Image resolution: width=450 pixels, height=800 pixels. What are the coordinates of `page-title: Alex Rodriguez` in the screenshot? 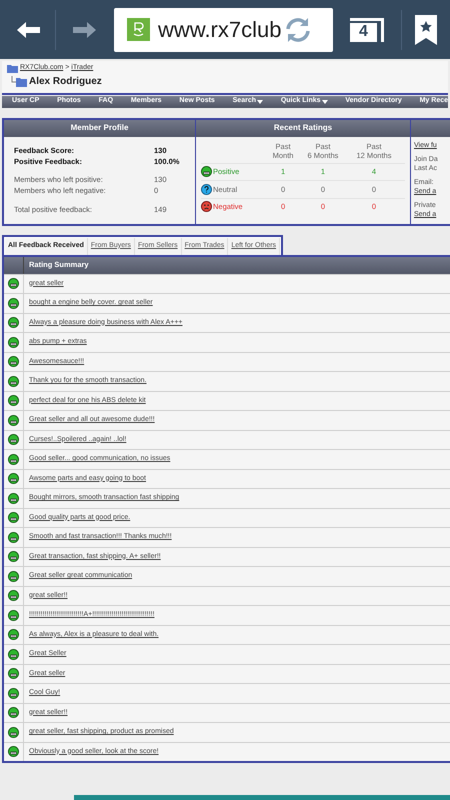 It's located at (65, 81).